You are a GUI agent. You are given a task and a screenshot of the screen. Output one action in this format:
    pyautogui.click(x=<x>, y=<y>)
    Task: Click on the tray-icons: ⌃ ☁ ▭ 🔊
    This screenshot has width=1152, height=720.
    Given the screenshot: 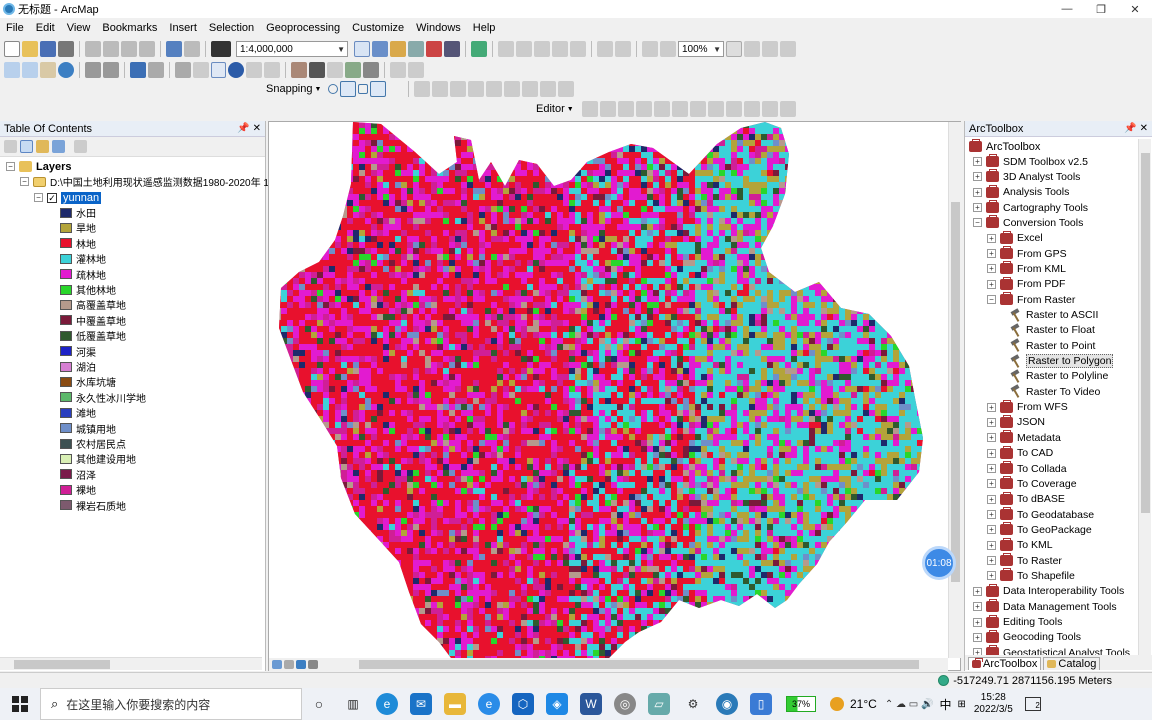 What is the action you would take?
    pyautogui.click(x=909, y=704)
    